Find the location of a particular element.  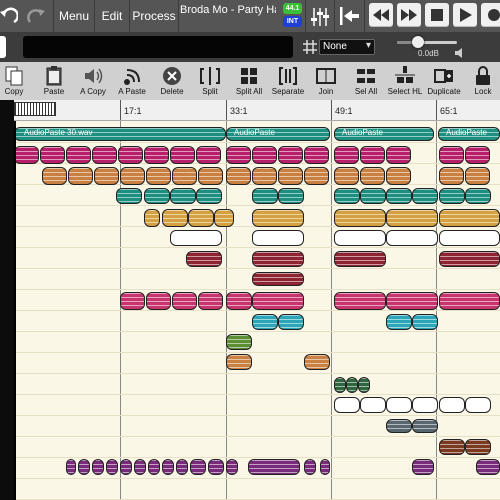

timeline-ruler: 17:1 33:1 49:1 65:1 is located at coordinates (257, 110).